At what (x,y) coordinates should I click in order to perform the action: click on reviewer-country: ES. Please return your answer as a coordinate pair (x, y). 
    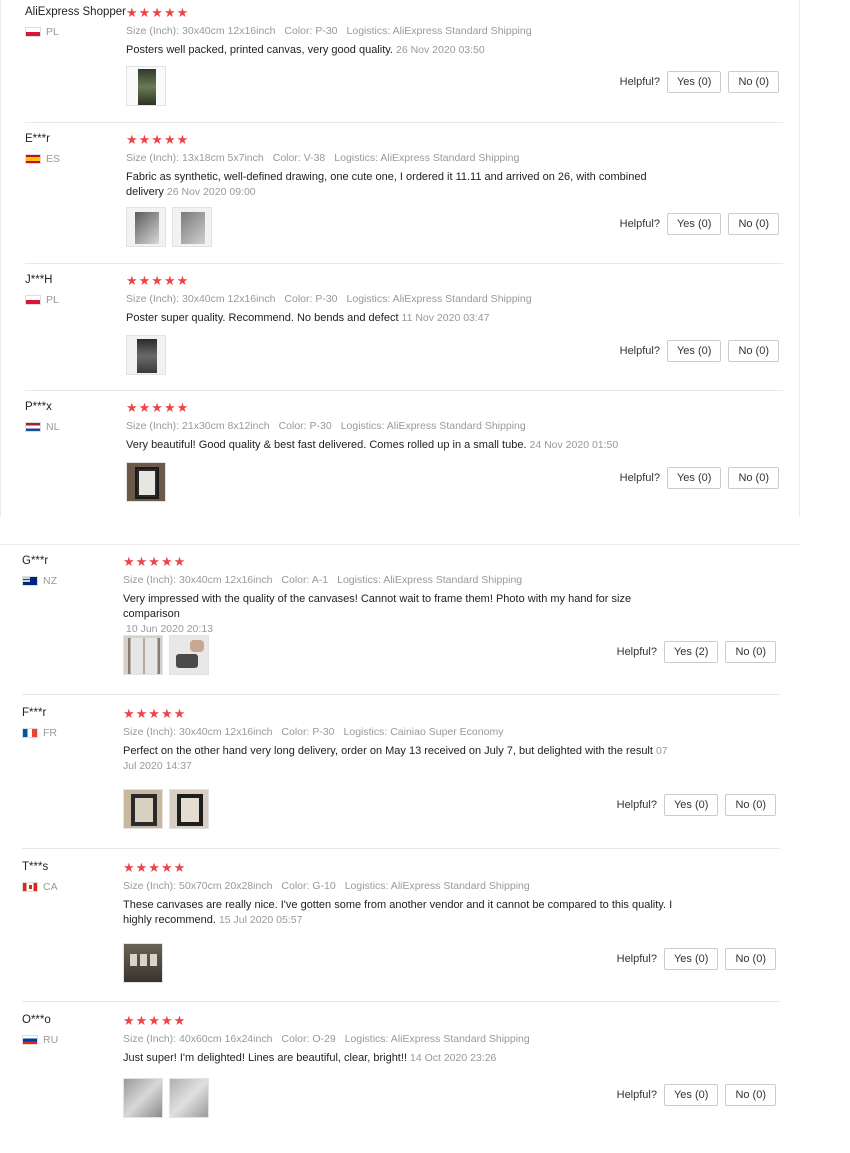
    Looking at the image, I should click on (42, 159).